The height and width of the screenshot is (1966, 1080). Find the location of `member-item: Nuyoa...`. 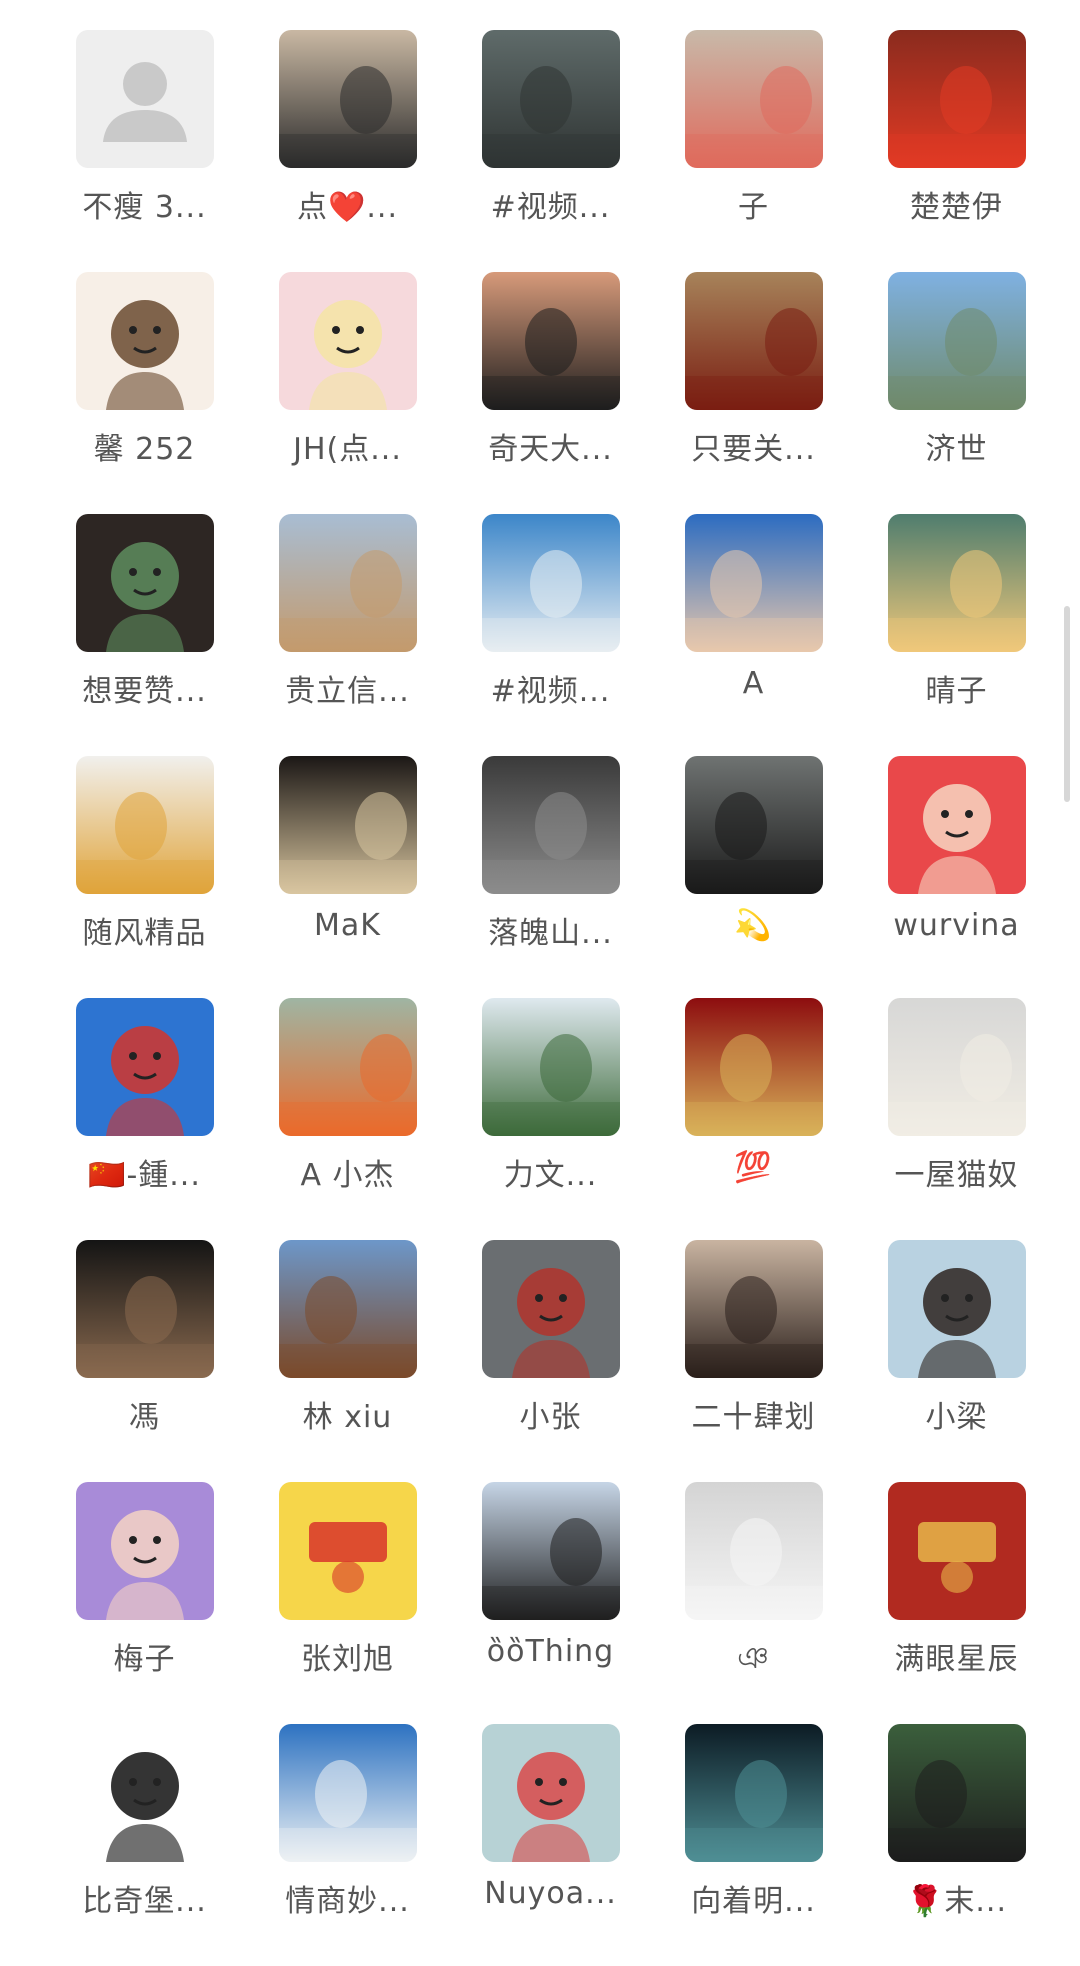

member-item: Nuyoa... is located at coordinates (550, 1845).